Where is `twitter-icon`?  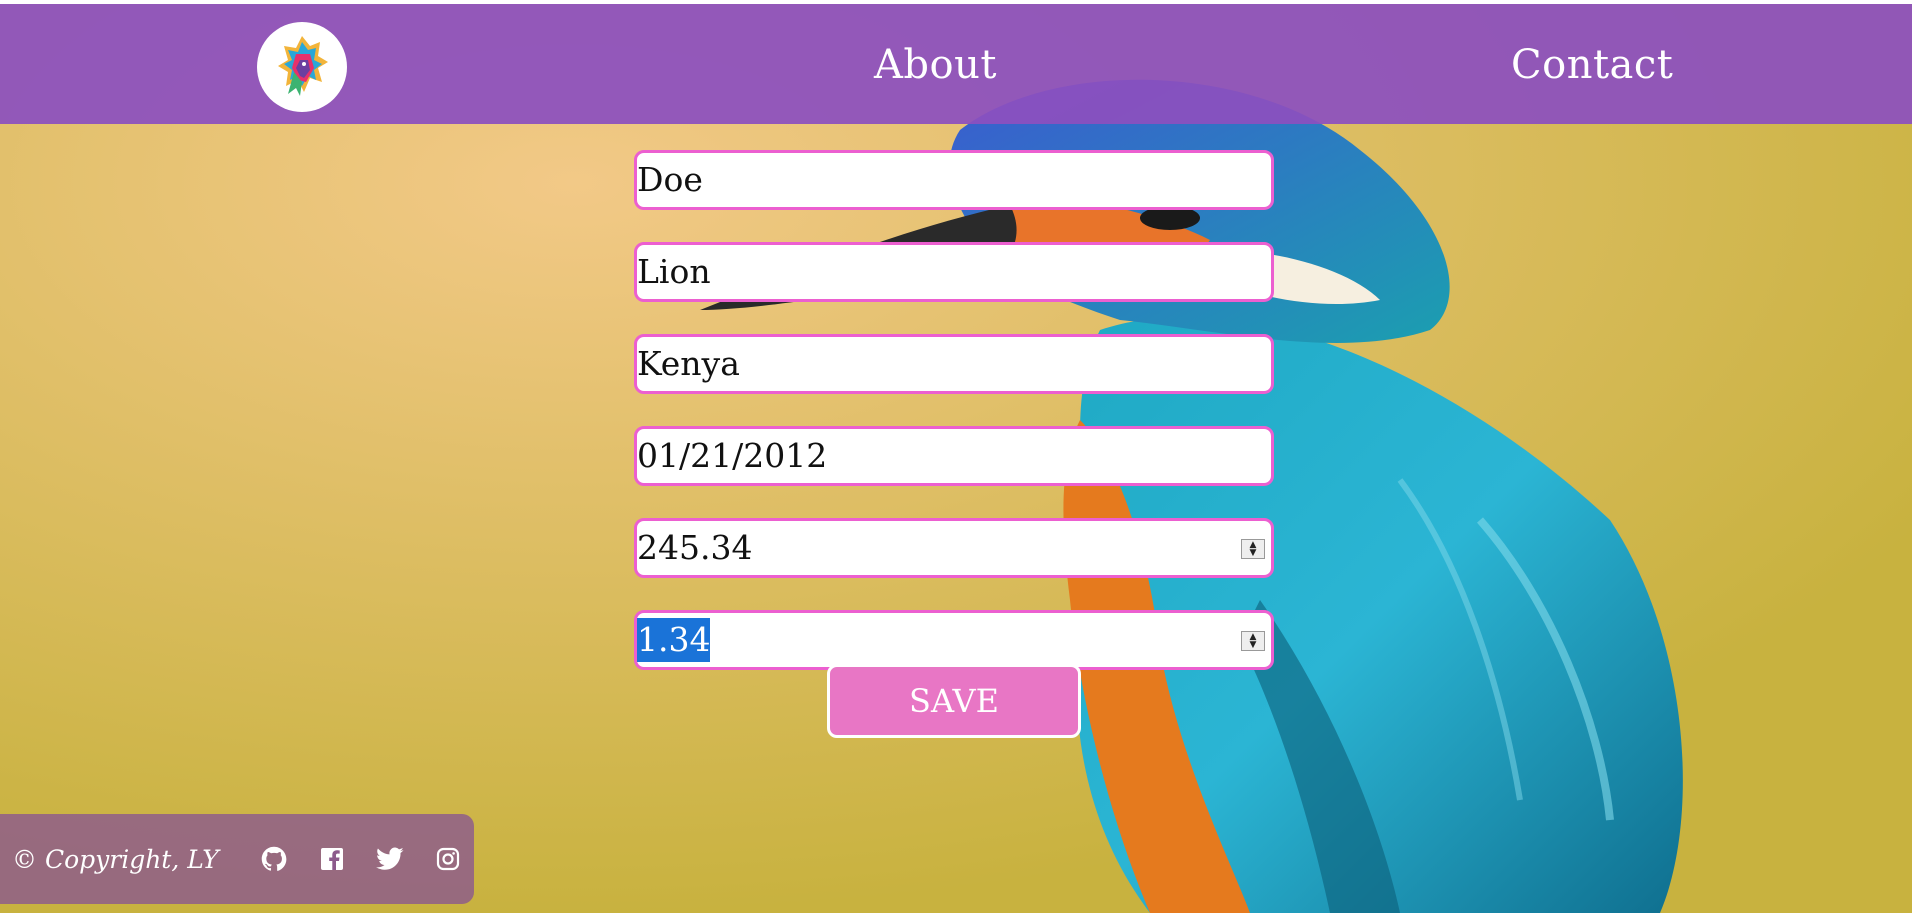 twitter-icon is located at coordinates (389, 859).